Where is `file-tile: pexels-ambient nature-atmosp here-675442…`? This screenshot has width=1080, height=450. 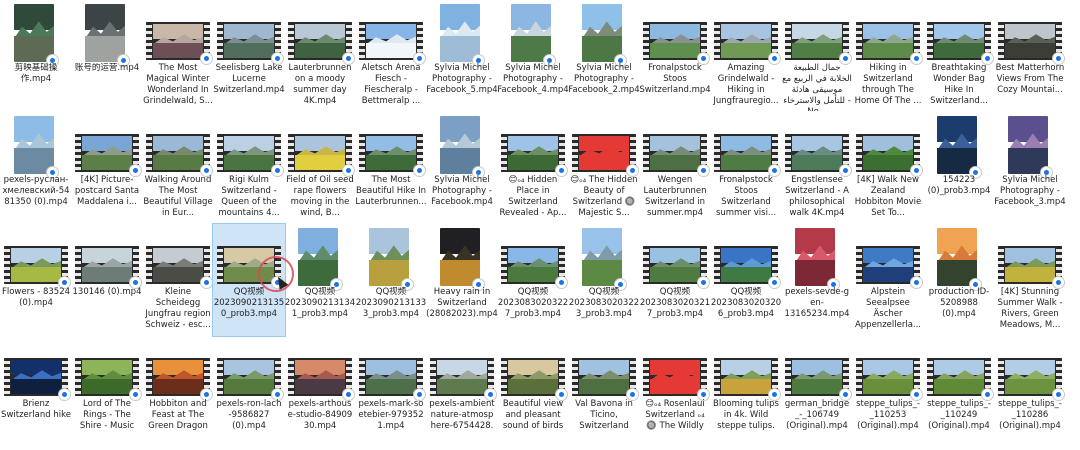
file-tile: pexels-ambient nature-atmosp here-675442… is located at coordinates (462, 392).